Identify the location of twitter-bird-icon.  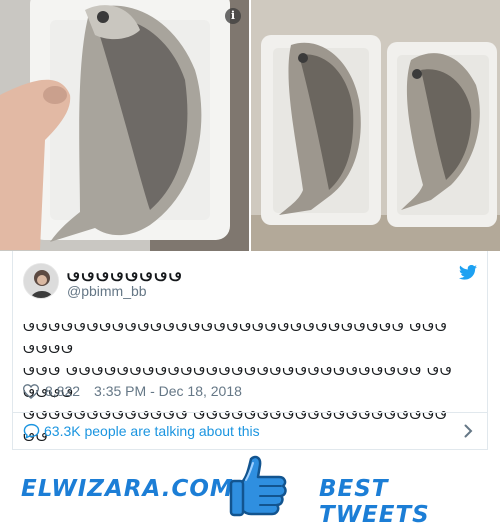
(468, 272).